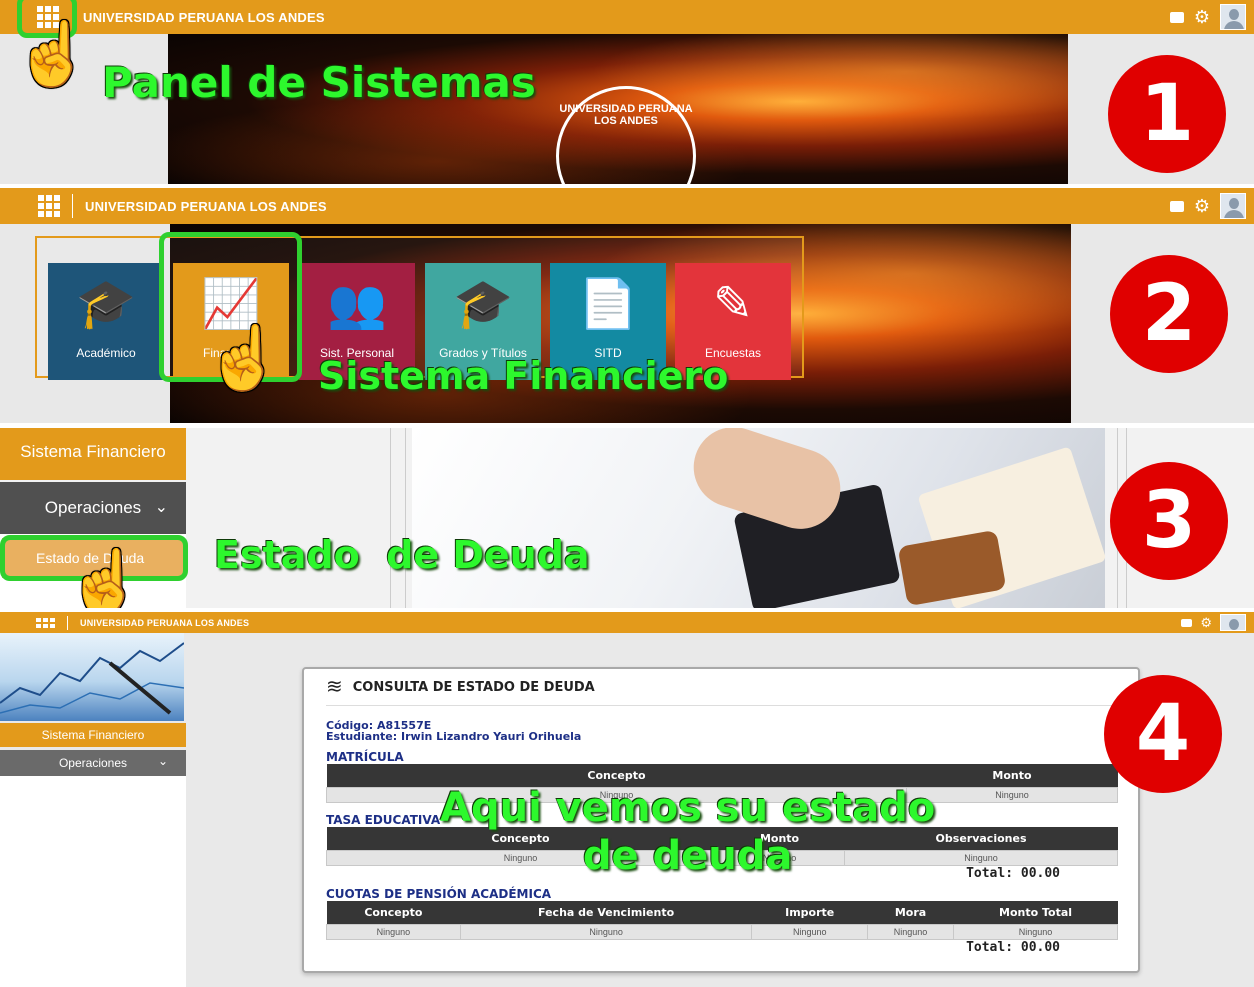  Describe the element at coordinates (393, 913) in the screenshot. I see `col-header: Concepto` at that location.